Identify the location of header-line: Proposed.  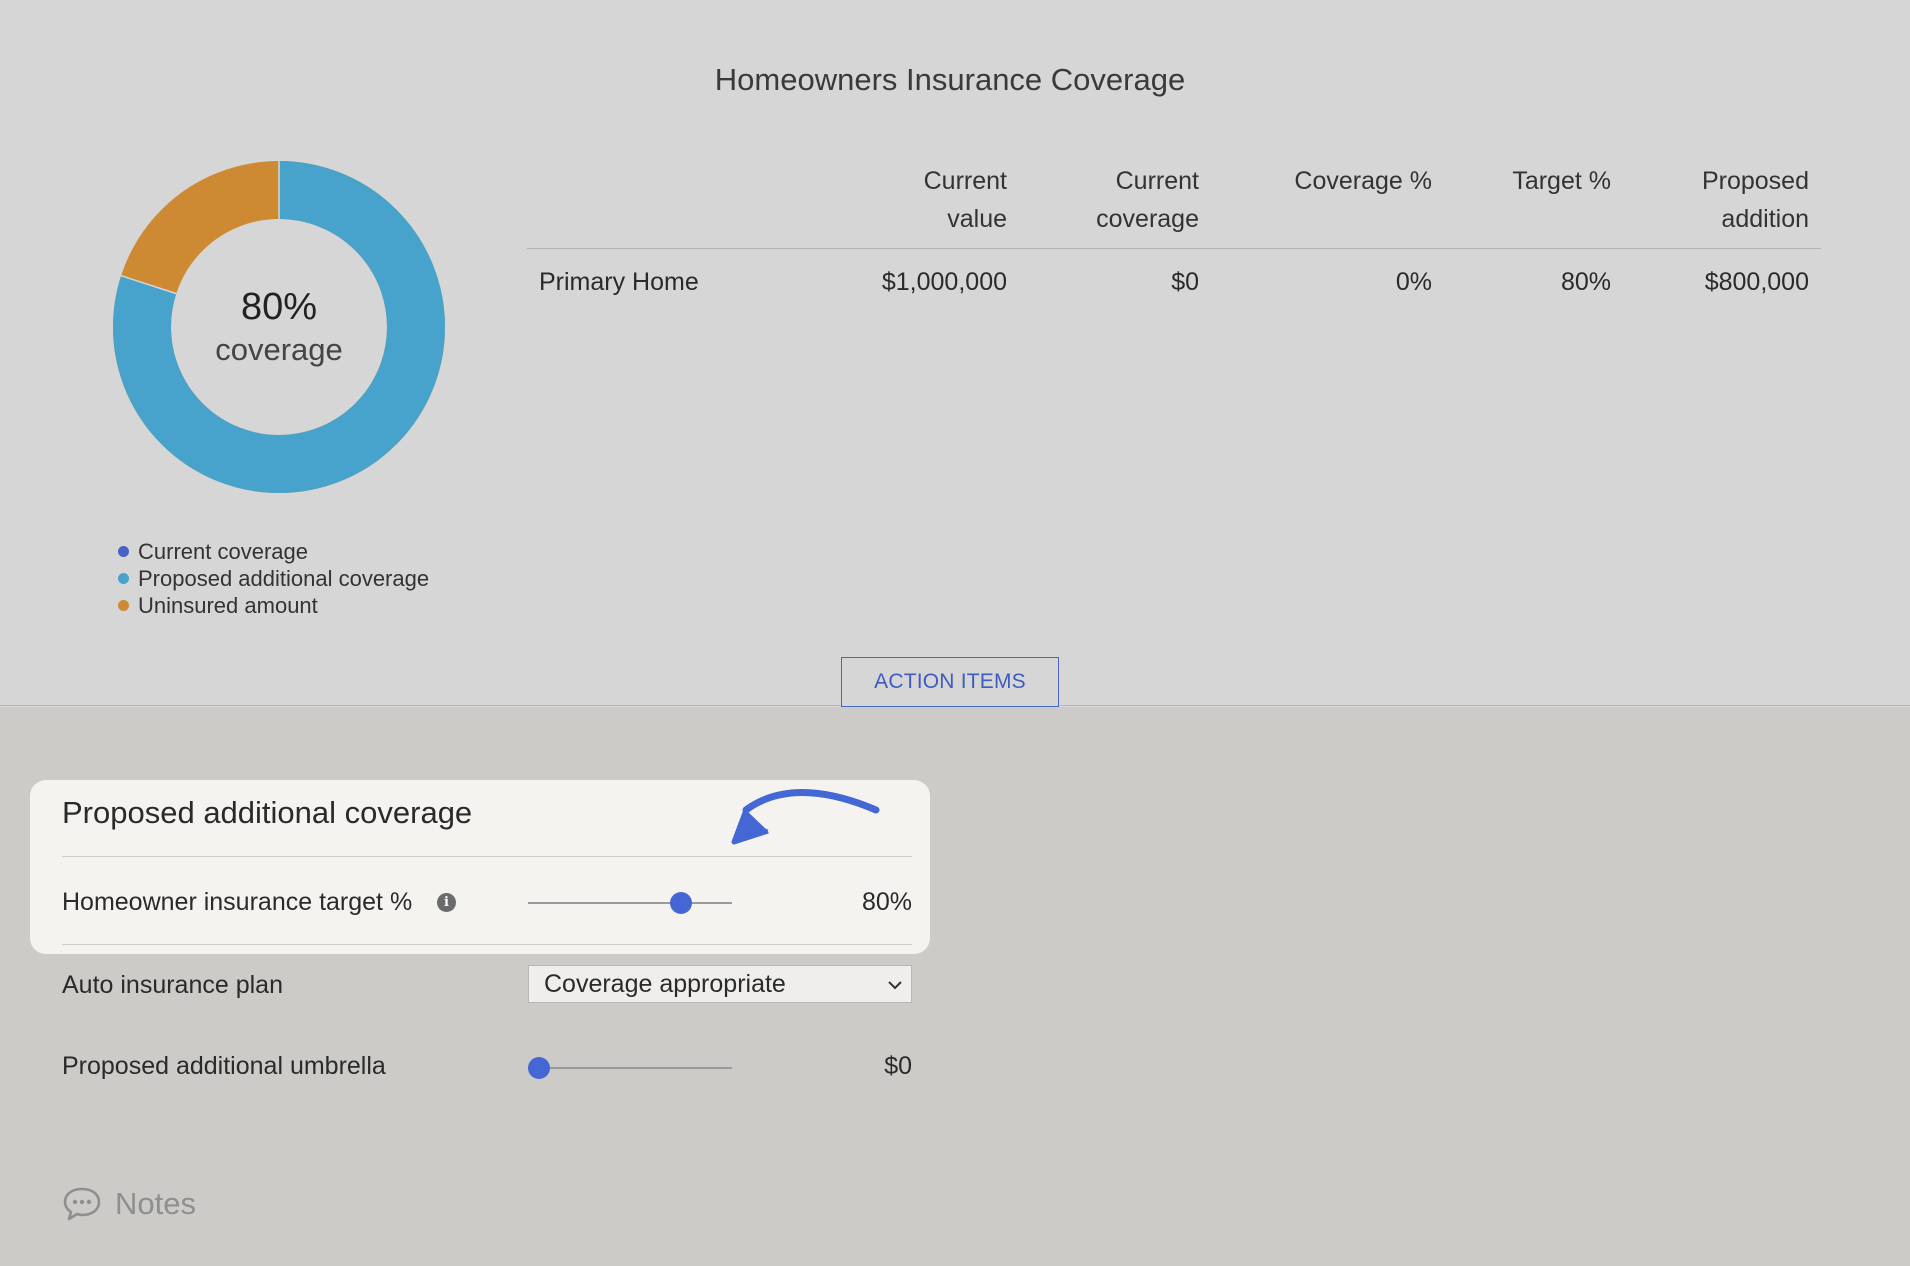
(1755, 181).